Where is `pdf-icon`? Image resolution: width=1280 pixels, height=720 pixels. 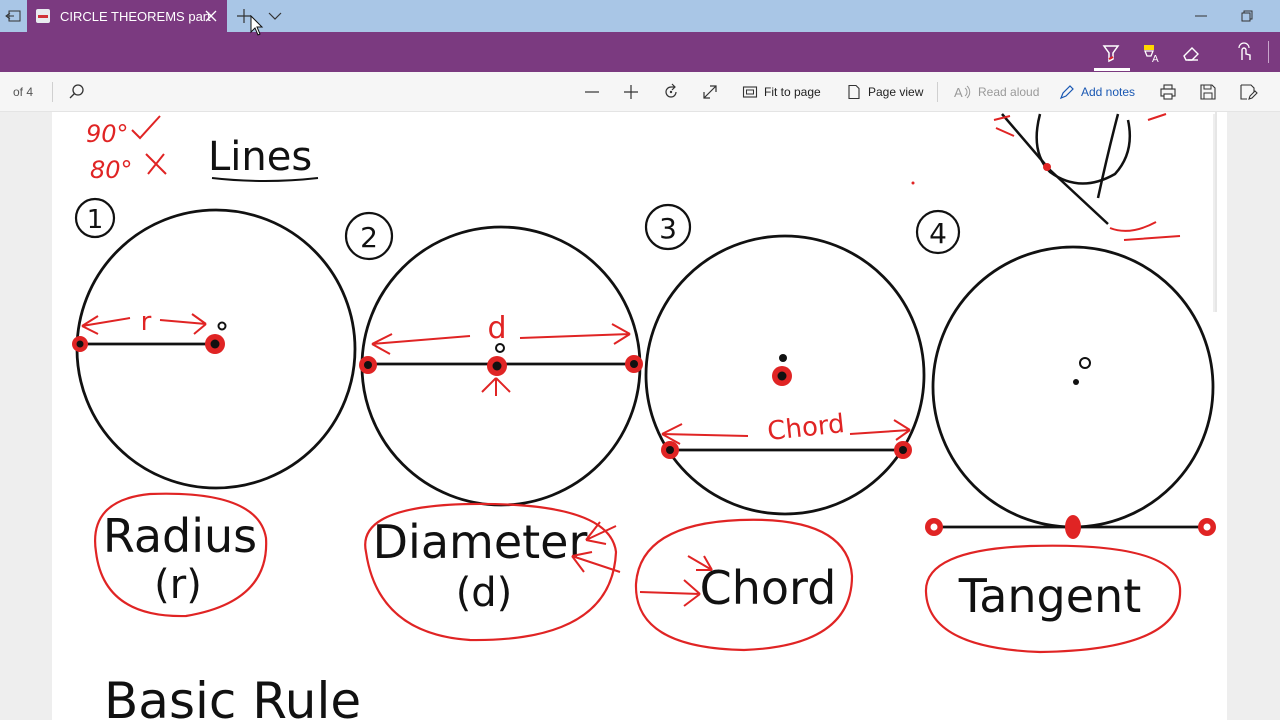
pdf-icon is located at coordinates (43, 16).